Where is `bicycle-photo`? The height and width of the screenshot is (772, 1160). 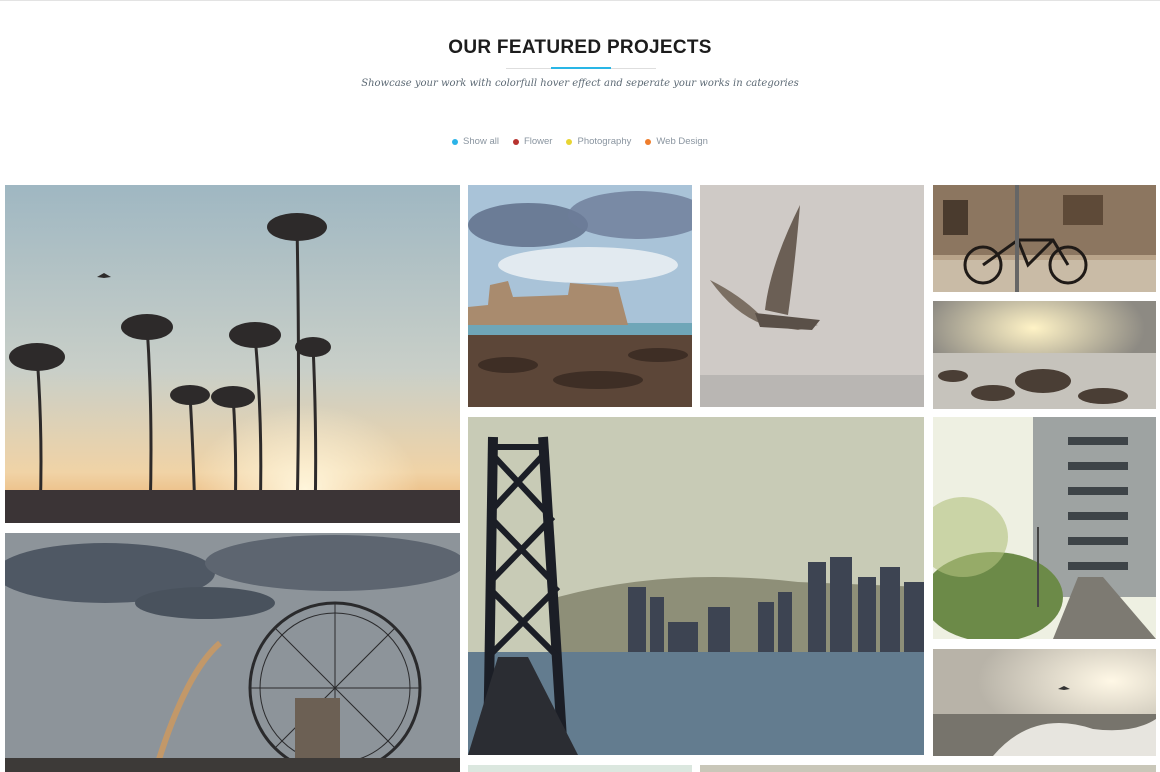 bicycle-photo is located at coordinates (1044, 238).